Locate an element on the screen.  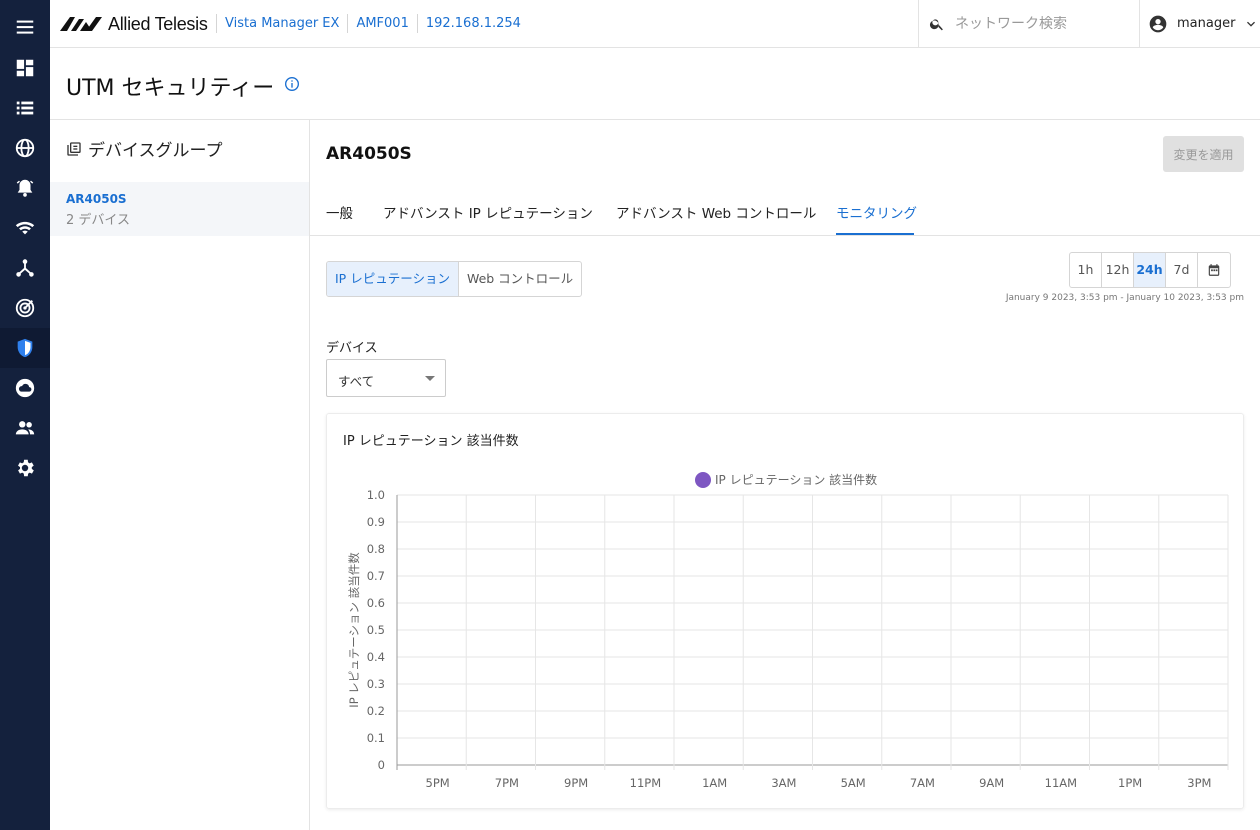
x-tick-label: 11PM is located at coordinates (646, 783).